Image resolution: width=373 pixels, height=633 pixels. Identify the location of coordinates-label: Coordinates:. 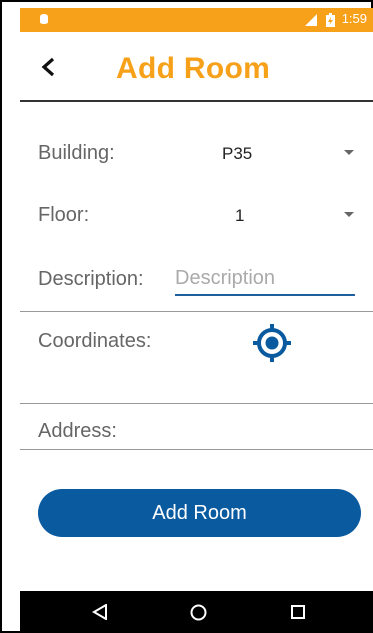
(95, 341).